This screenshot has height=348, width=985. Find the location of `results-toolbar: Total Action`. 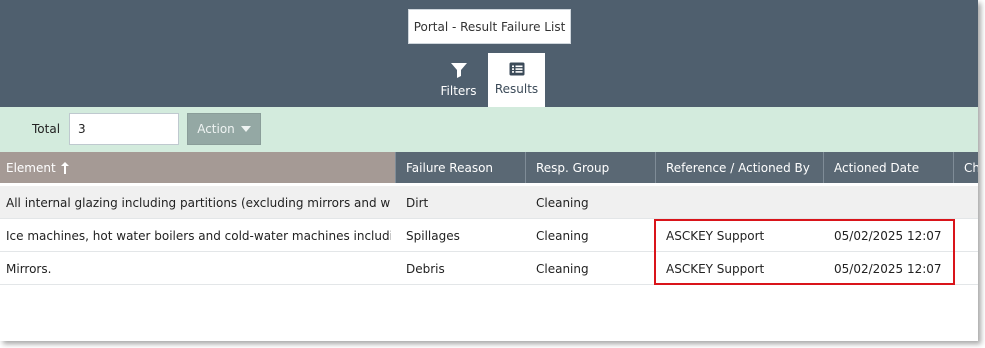

results-toolbar: Total Action is located at coordinates (489, 129).